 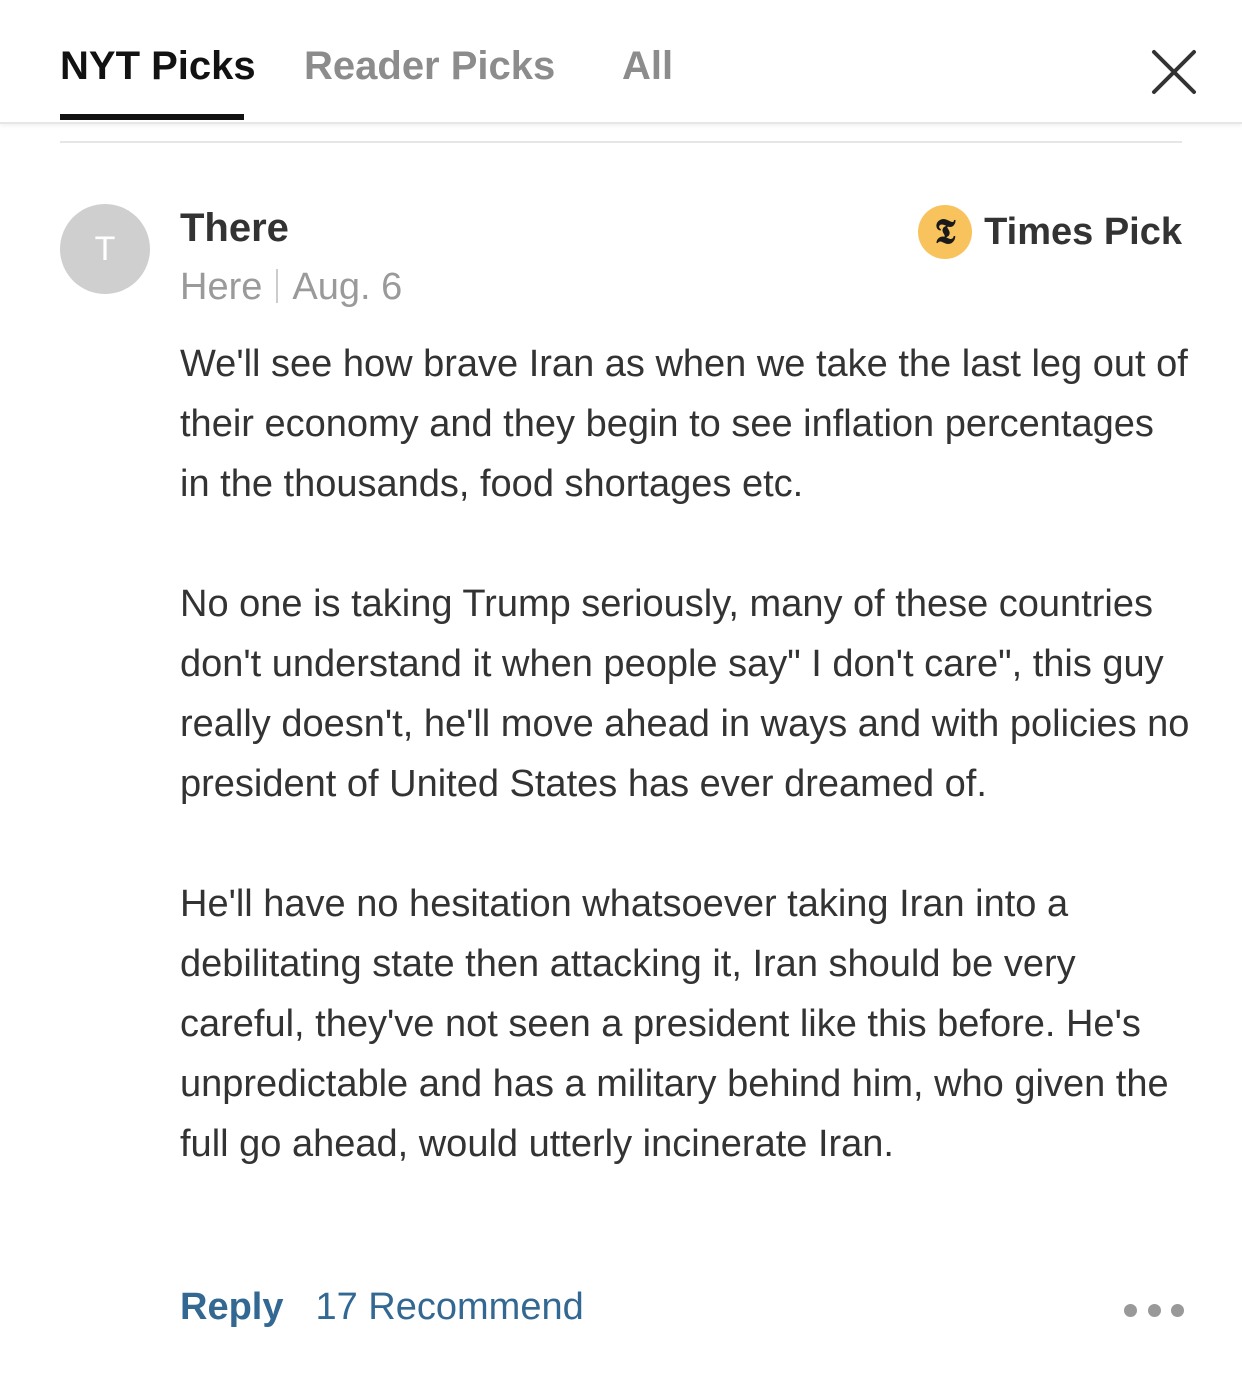 What do you see at coordinates (429, 66) in the screenshot?
I see `tab-reader-picks: Reader Picks` at bounding box center [429, 66].